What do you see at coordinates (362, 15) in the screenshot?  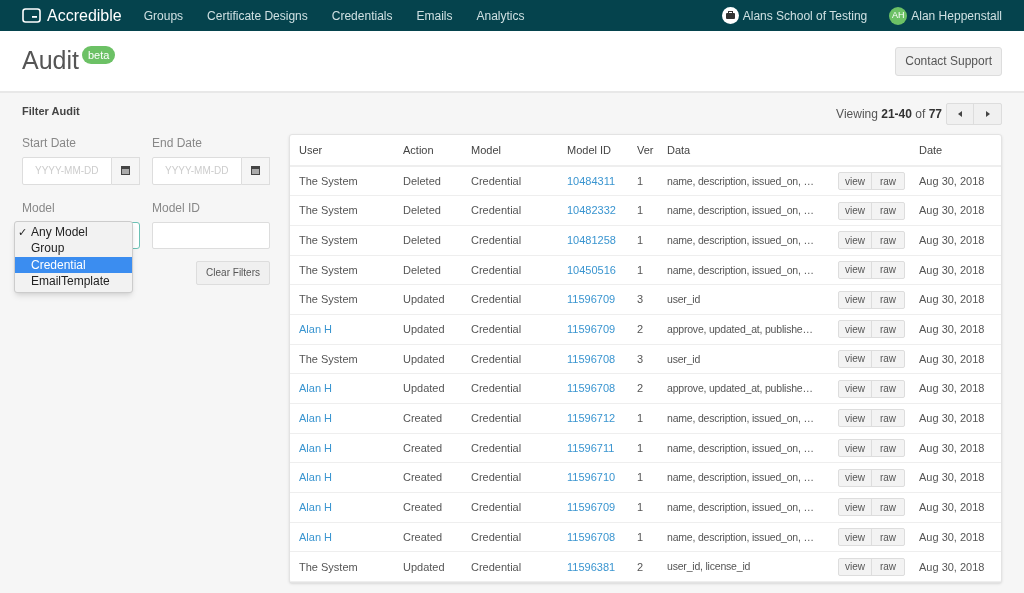 I see `nav-link: Credentials` at bounding box center [362, 15].